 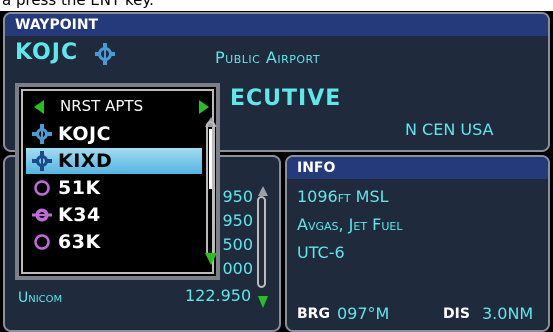 What do you see at coordinates (79, 215) in the screenshot?
I see `airport-ident: K34` at bounding box center [79, 215].